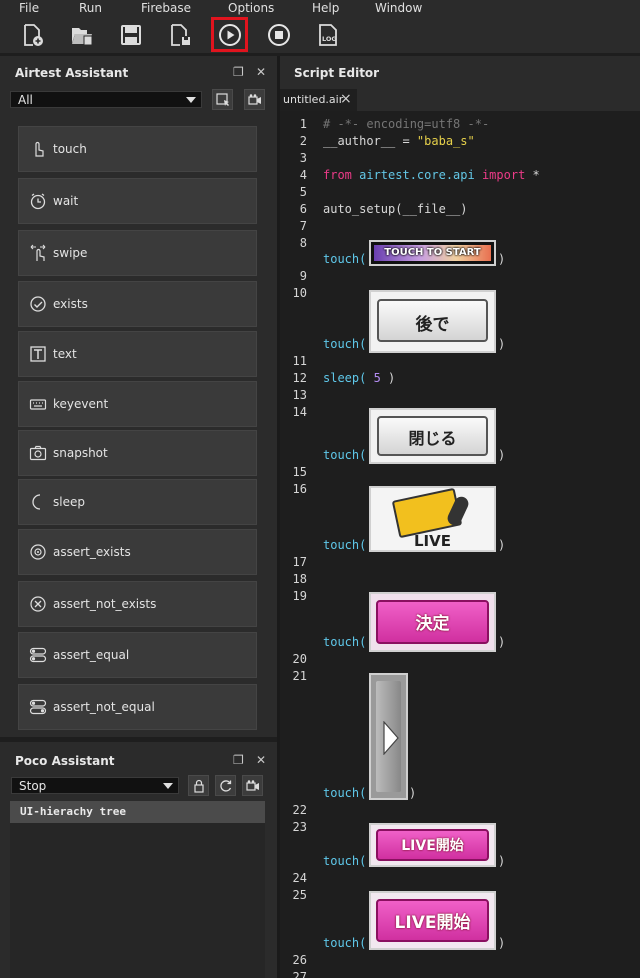 Image resolution: width=640 pixels, height=978 pixels. I want to click on api-swipe-button: swipe, so click(137, 253).